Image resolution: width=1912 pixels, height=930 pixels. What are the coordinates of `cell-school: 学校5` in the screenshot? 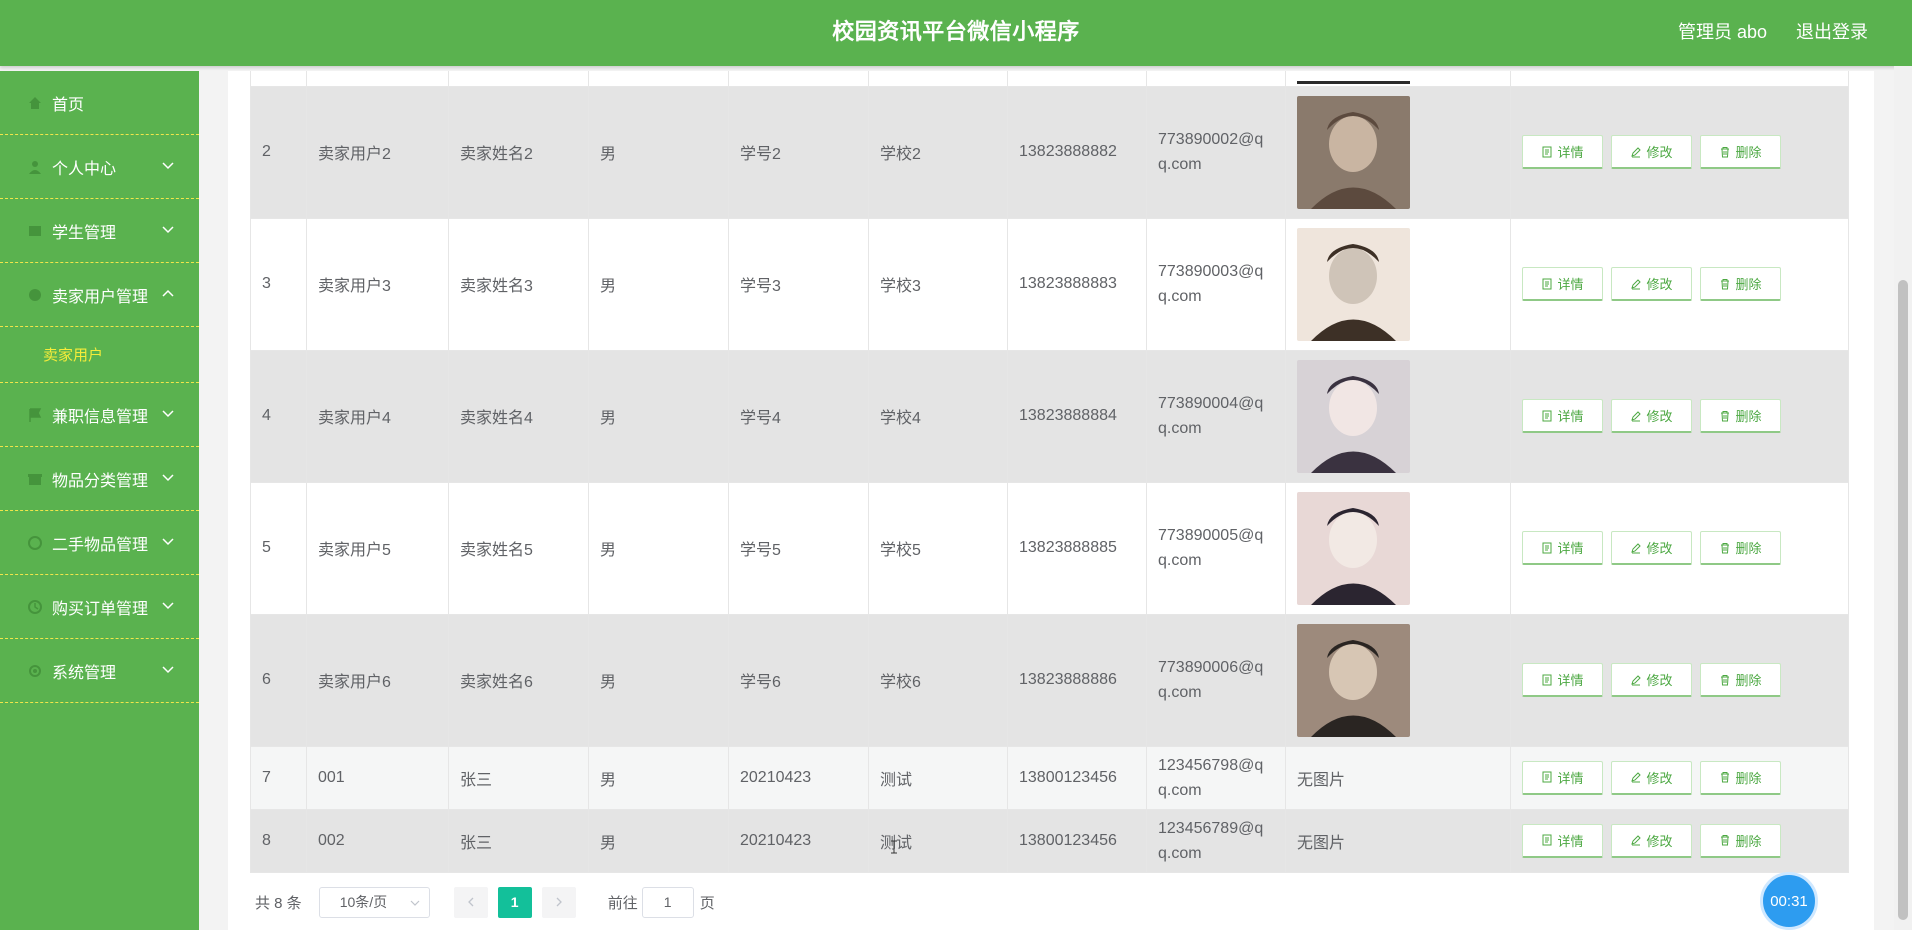 It's located at (938, 548).